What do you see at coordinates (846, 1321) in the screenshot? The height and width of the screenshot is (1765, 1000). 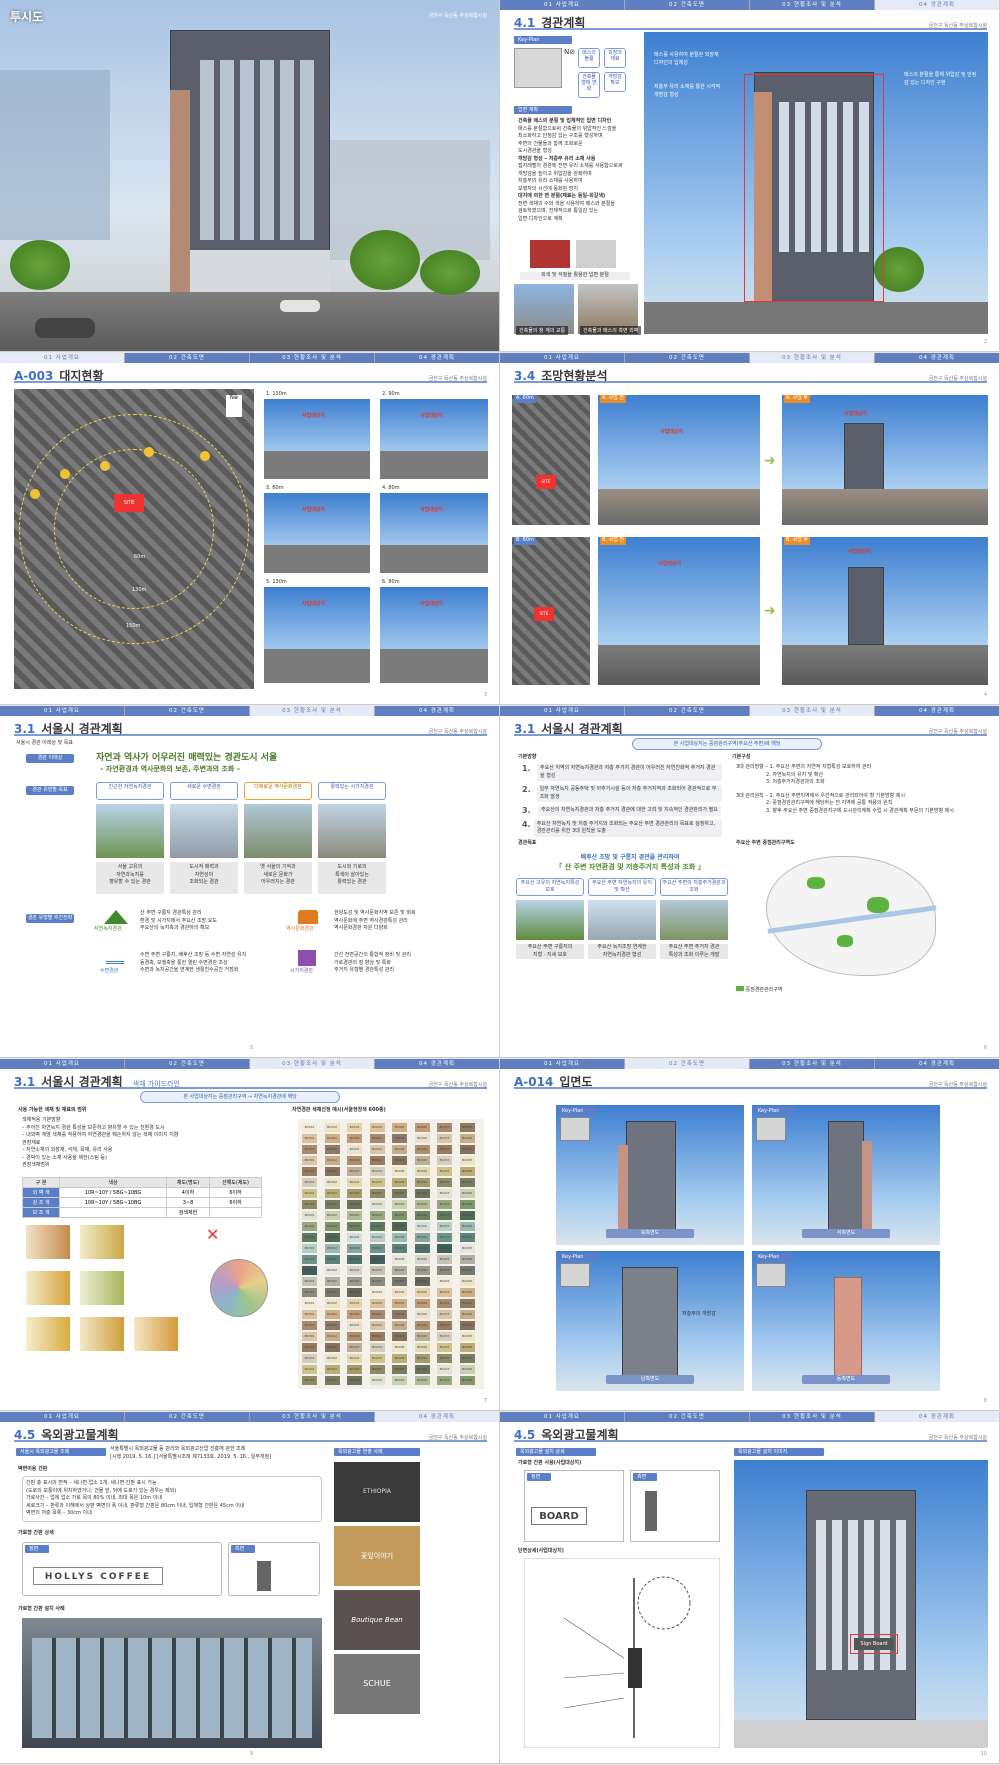 I see `elevation-east: Key-Plan 동측면도` at bounding box center [846, 1321].